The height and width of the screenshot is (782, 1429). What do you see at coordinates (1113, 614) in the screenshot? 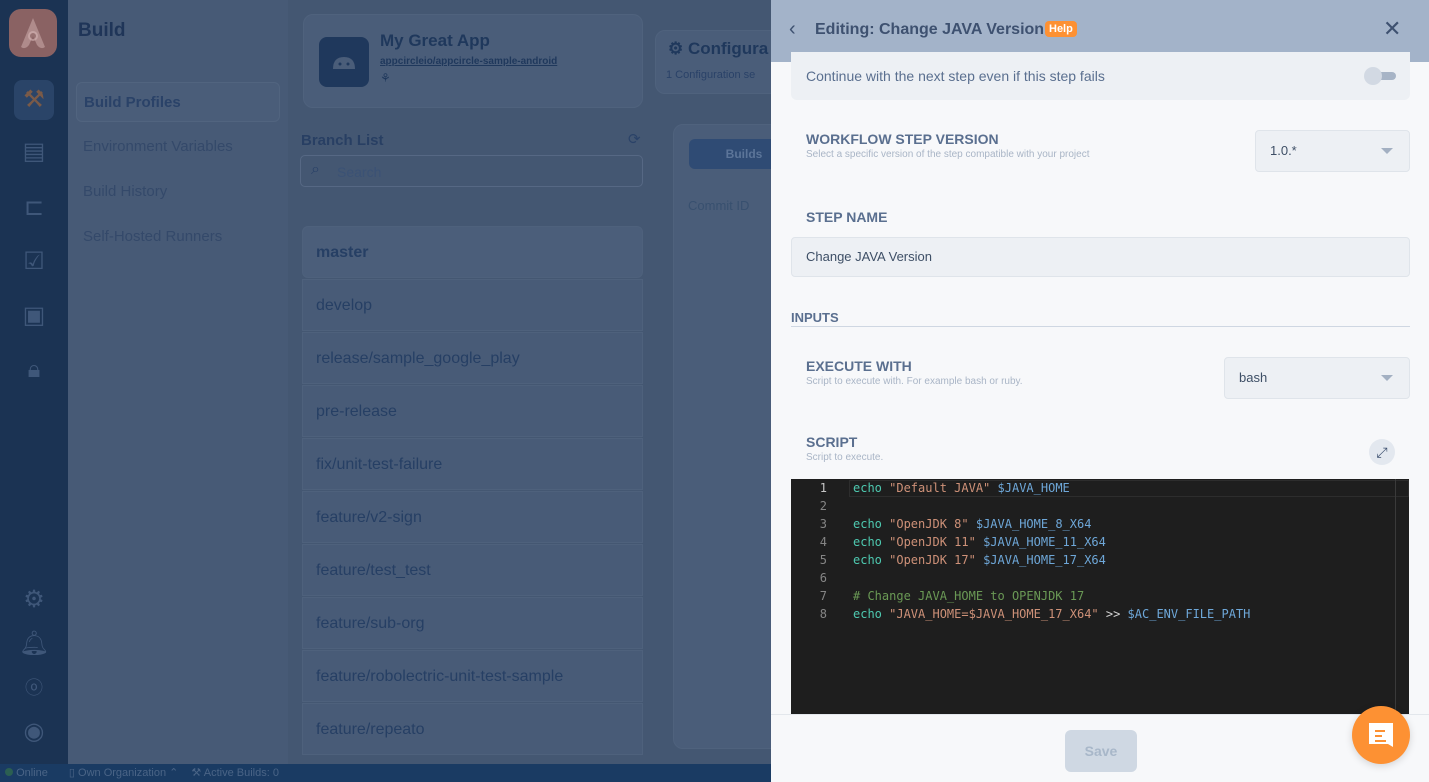
I see `code-token: >>` at bounding box center [1113, 614].